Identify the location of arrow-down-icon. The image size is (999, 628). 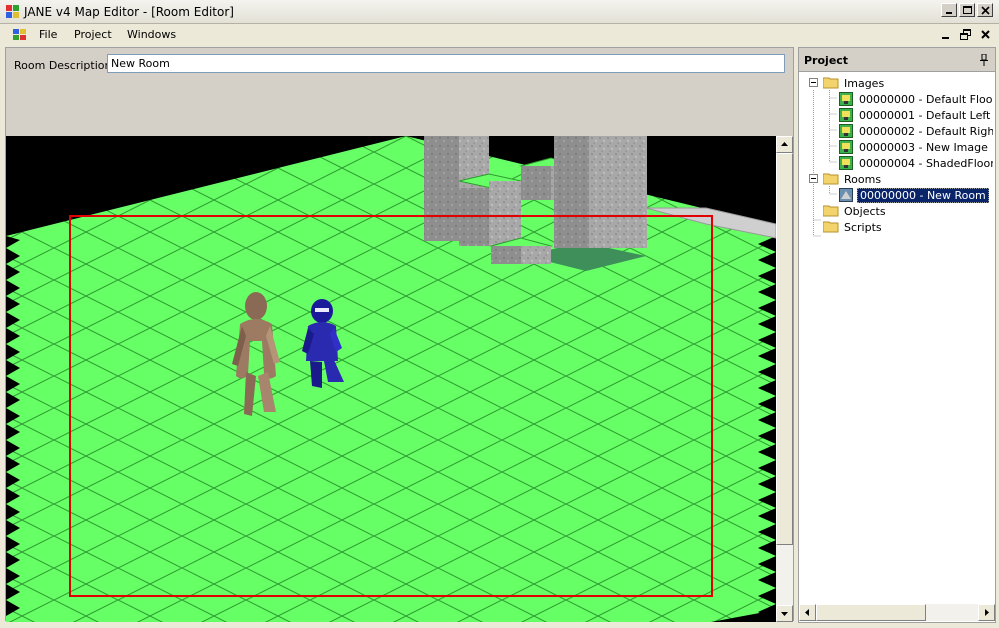
(784, 614).